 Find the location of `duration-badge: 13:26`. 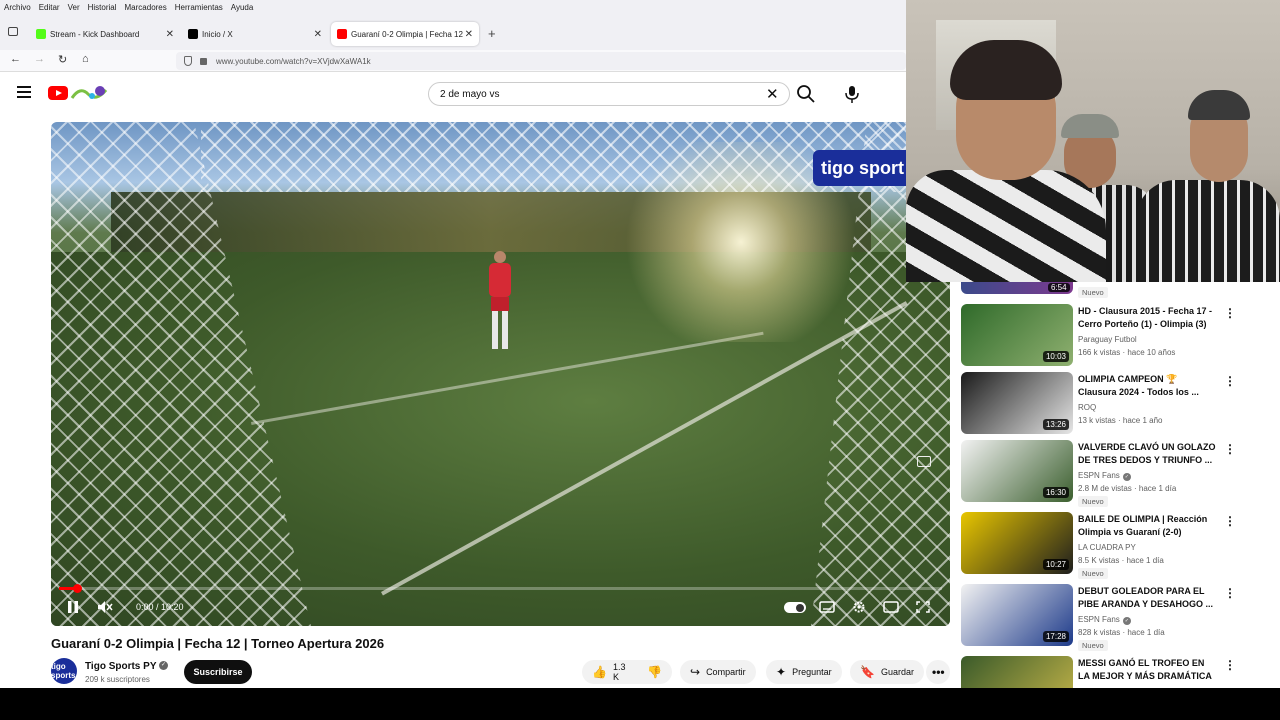

duration-badge: 13:26 is located at coordinates (1055, 424).